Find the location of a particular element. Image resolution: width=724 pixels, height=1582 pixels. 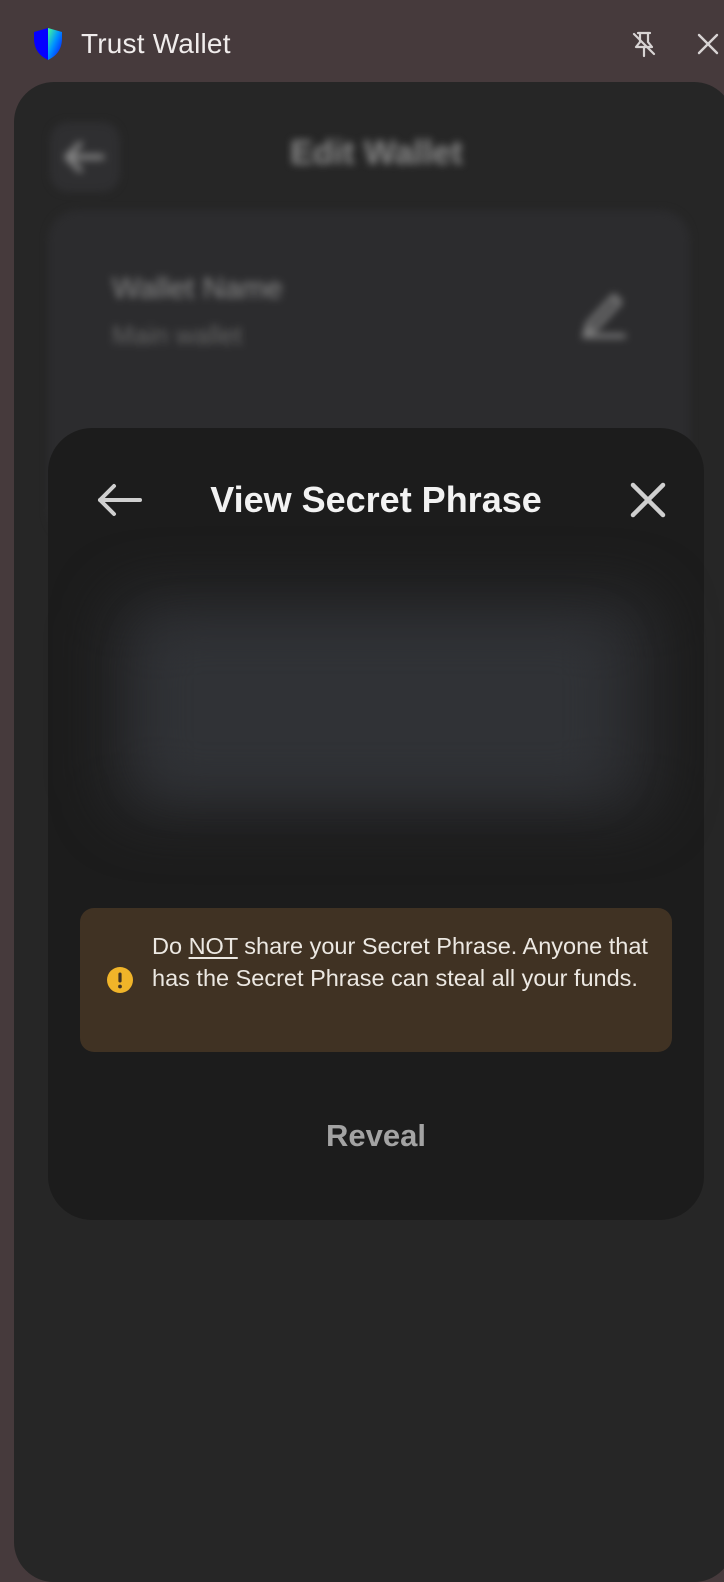

reveal-button: Reveal is located at coordinates (376, 1135).